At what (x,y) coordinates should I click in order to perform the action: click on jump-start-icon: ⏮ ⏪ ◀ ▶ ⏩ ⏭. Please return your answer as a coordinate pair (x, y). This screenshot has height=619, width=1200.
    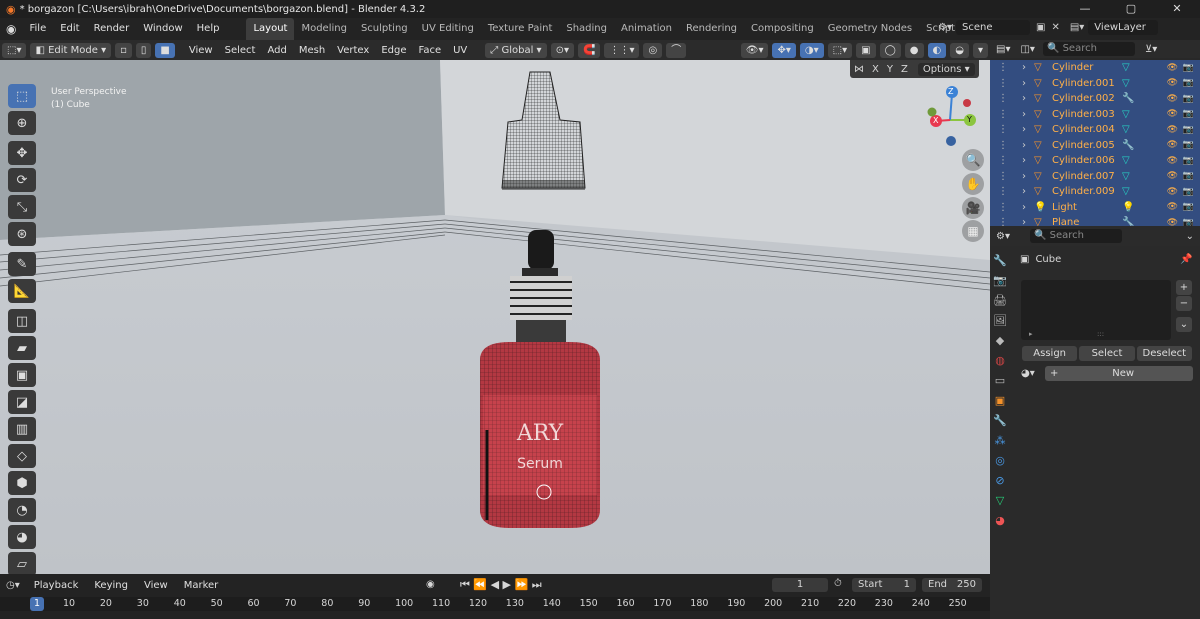
    Looking at the image, I should click on (501, 585).